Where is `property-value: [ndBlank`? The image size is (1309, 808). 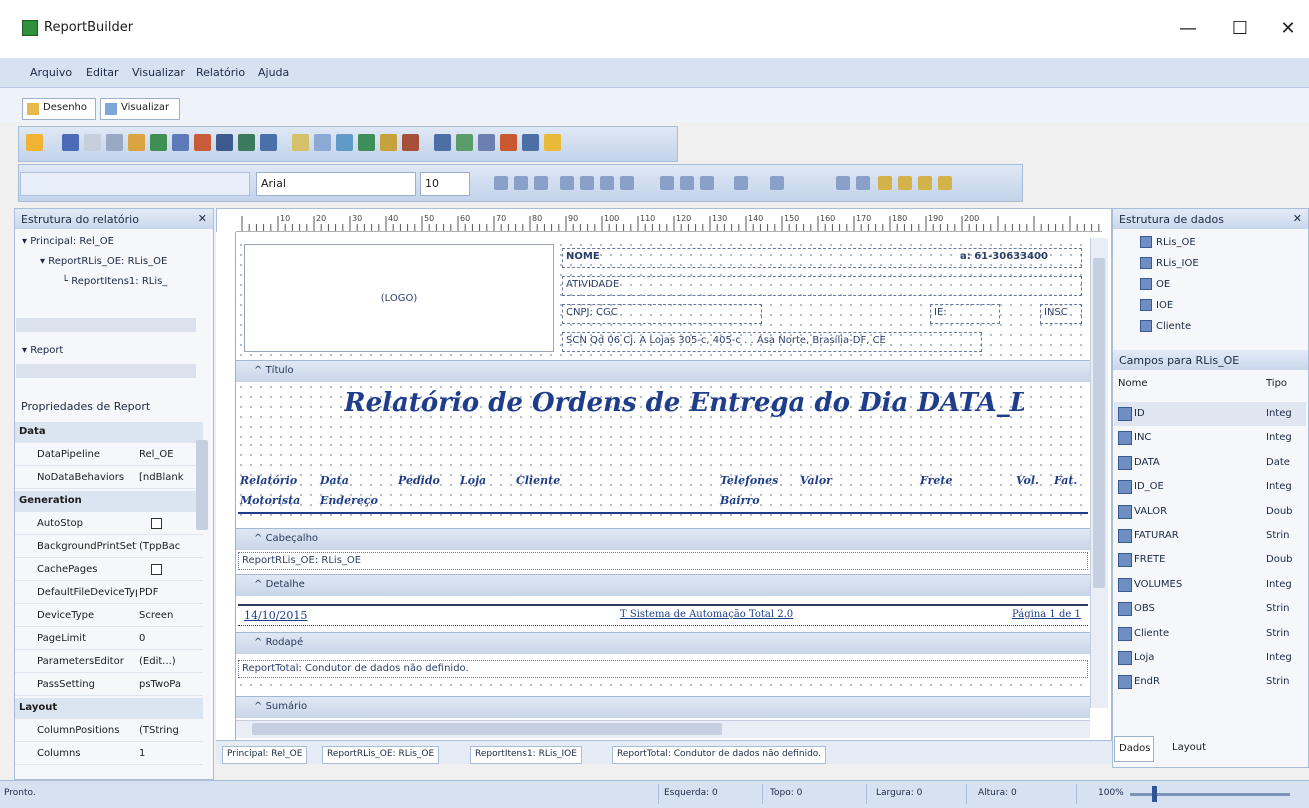 property-value: [ndBlank is located at coordinates (169, 477).